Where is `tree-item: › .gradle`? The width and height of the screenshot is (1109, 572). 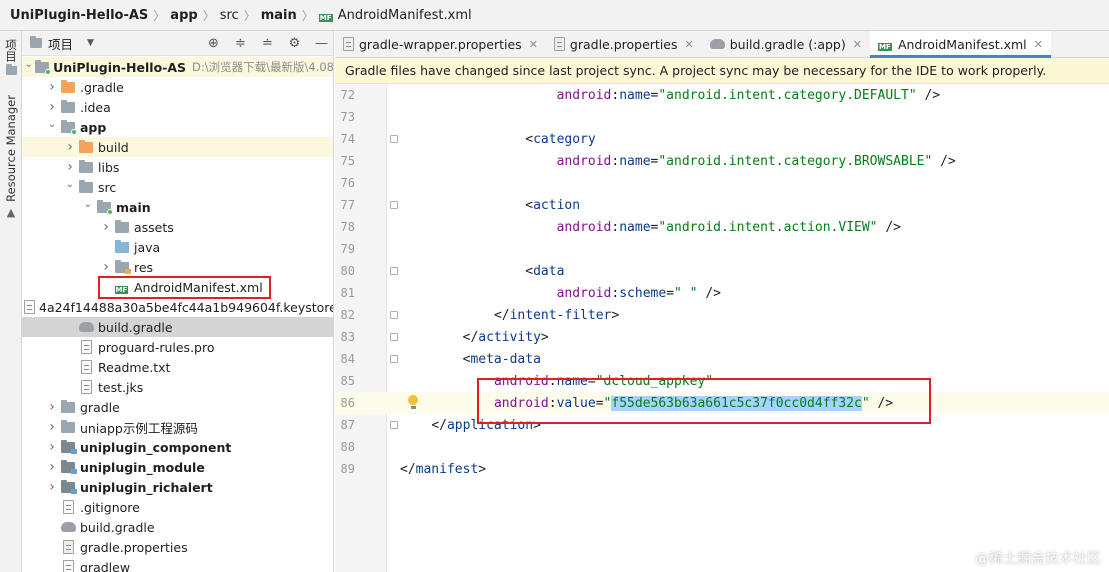
tree-item: › .gradle is located at coordinates (177, 87).